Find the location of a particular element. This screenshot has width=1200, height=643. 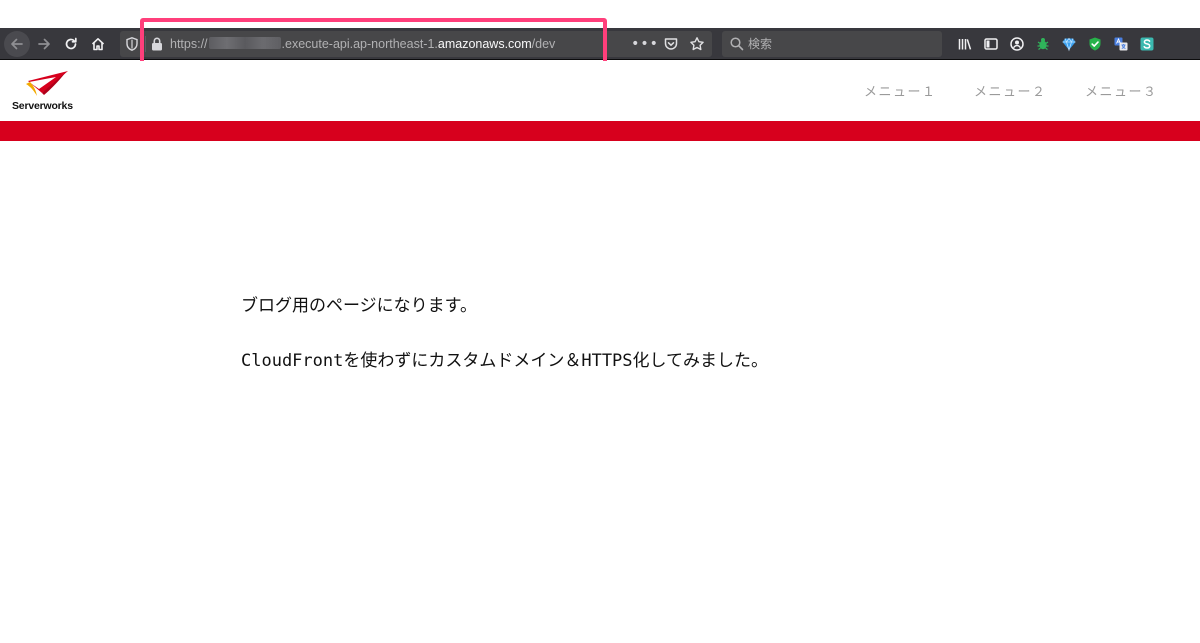

site-logo: Serverworks is located at coordinates (48, 92).